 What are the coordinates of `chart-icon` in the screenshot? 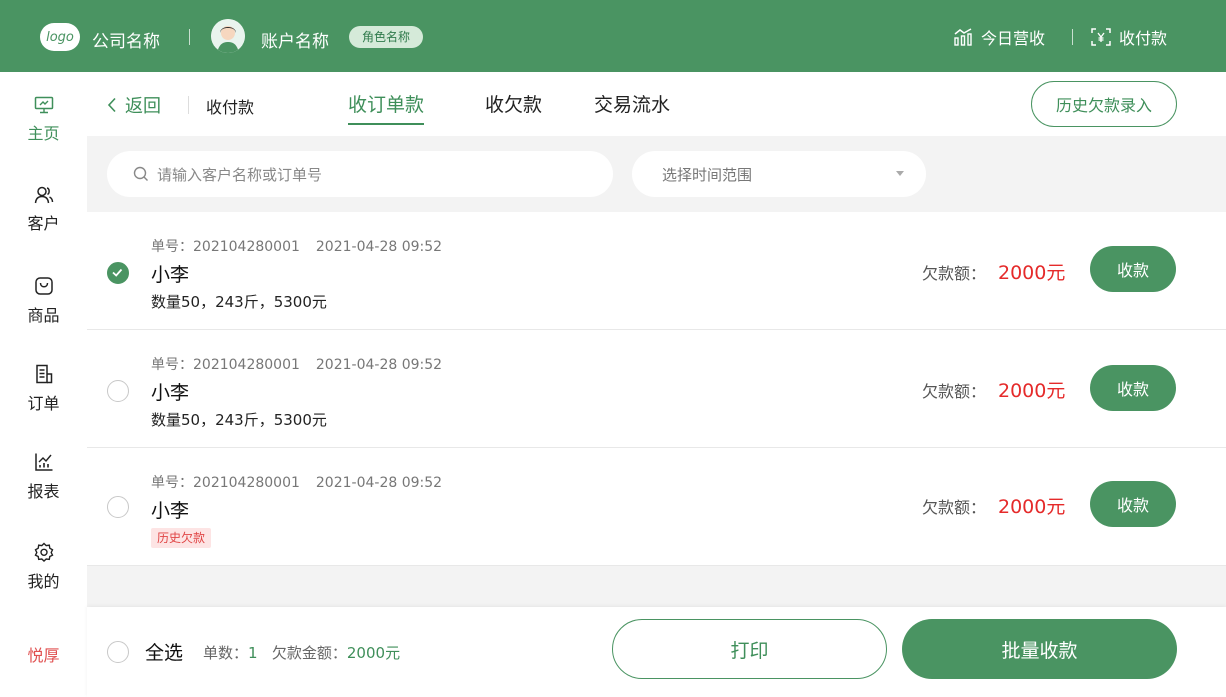 It's located at (43, 462).